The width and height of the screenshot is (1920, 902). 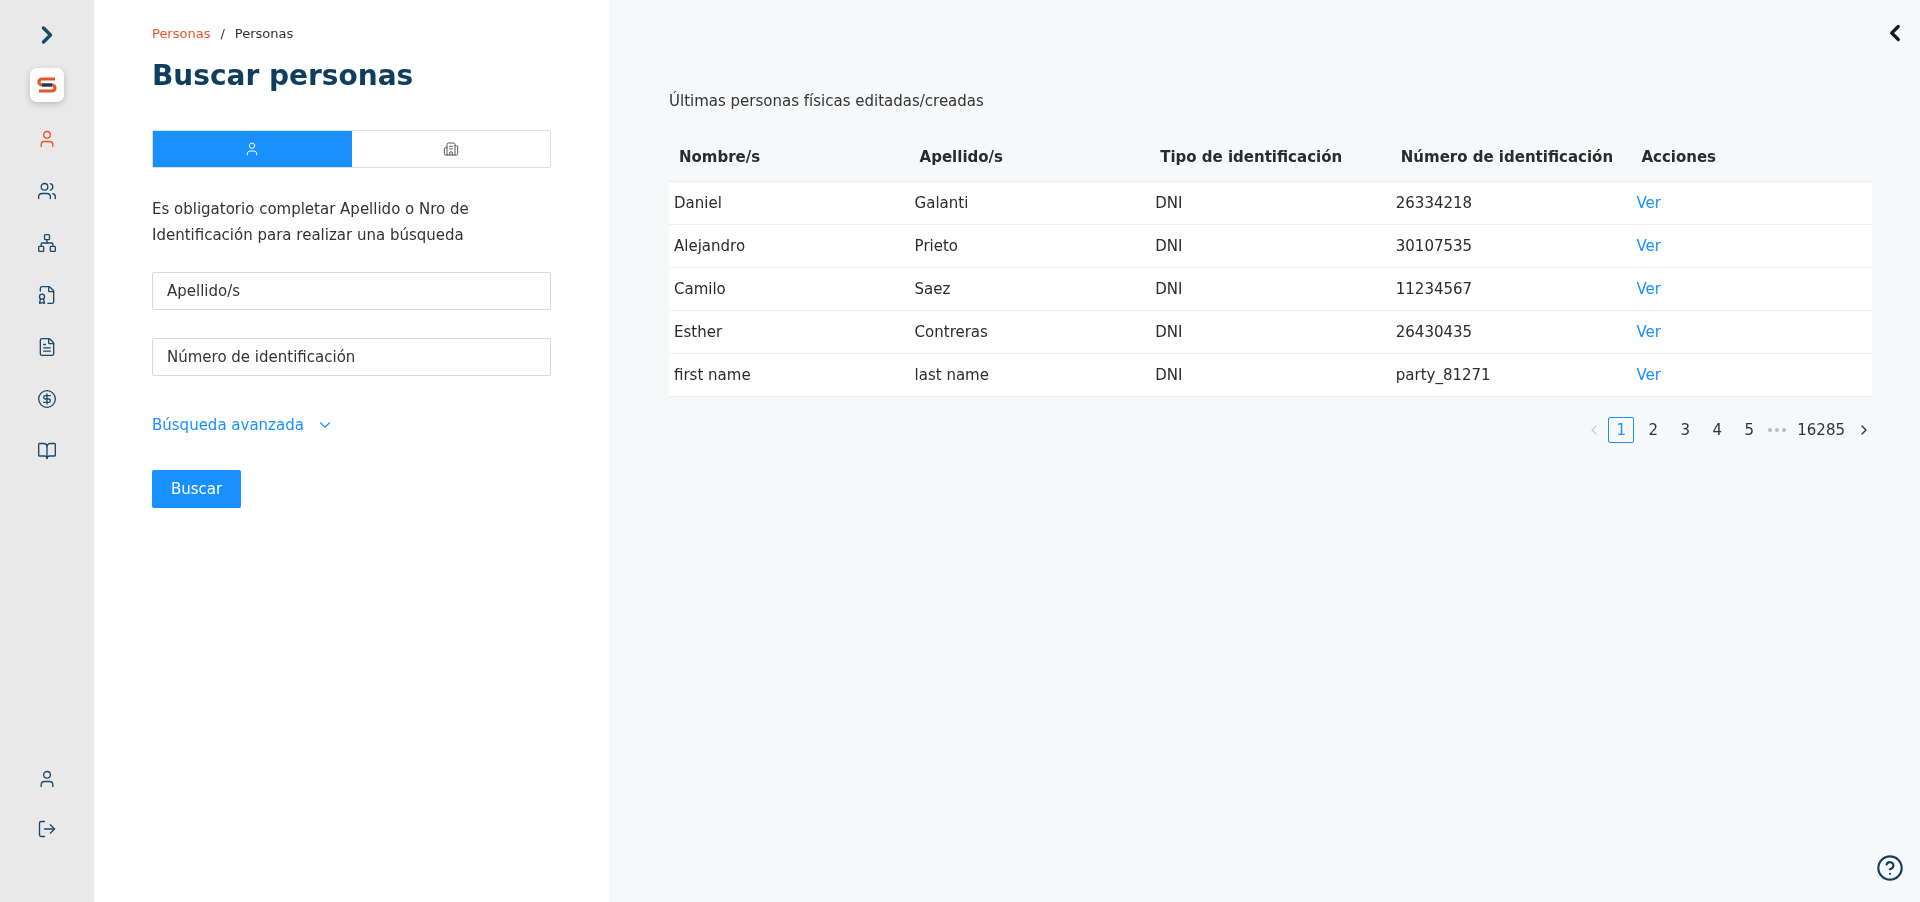 I want to click on app-logo, so click(x=47, y=85).